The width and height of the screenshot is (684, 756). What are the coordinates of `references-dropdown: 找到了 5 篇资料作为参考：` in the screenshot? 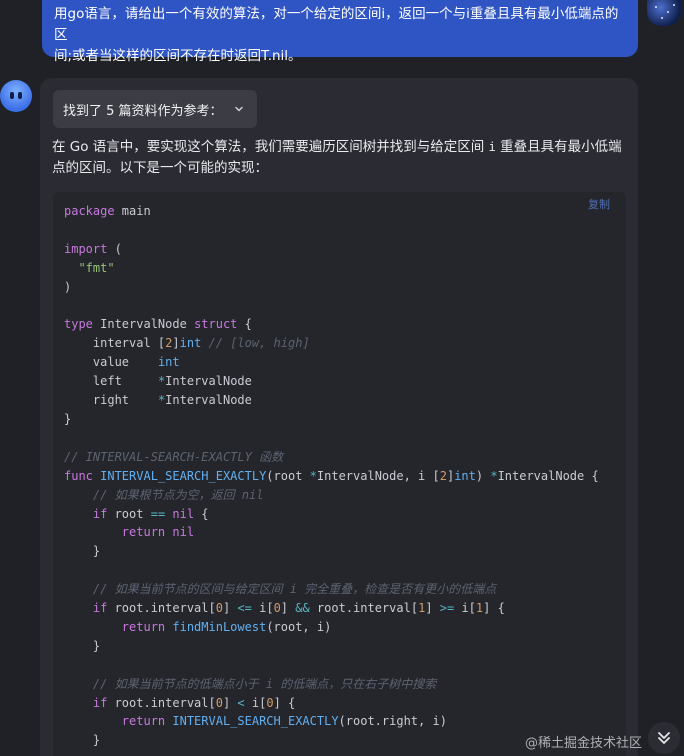 It's located at (155, 109).